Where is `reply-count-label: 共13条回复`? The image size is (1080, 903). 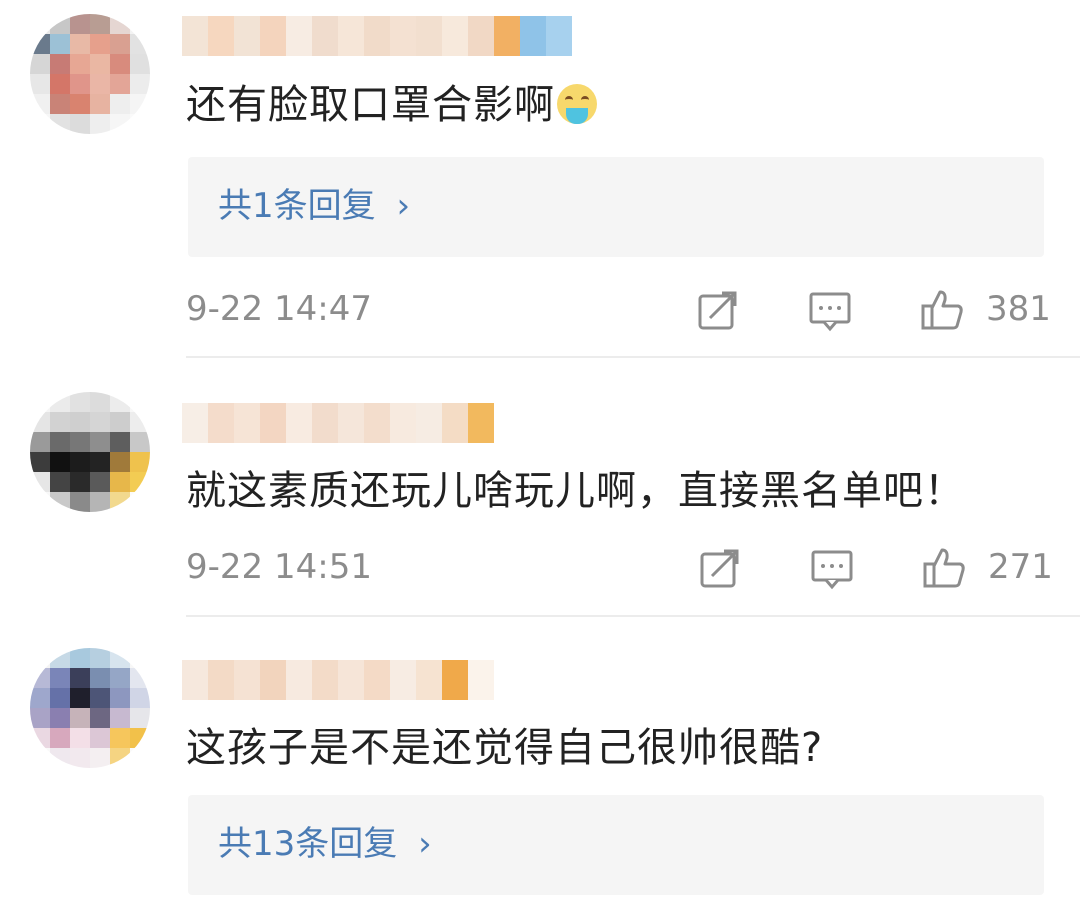 reply-count-label: 共13条回复 is located at coordinates (308, 844).